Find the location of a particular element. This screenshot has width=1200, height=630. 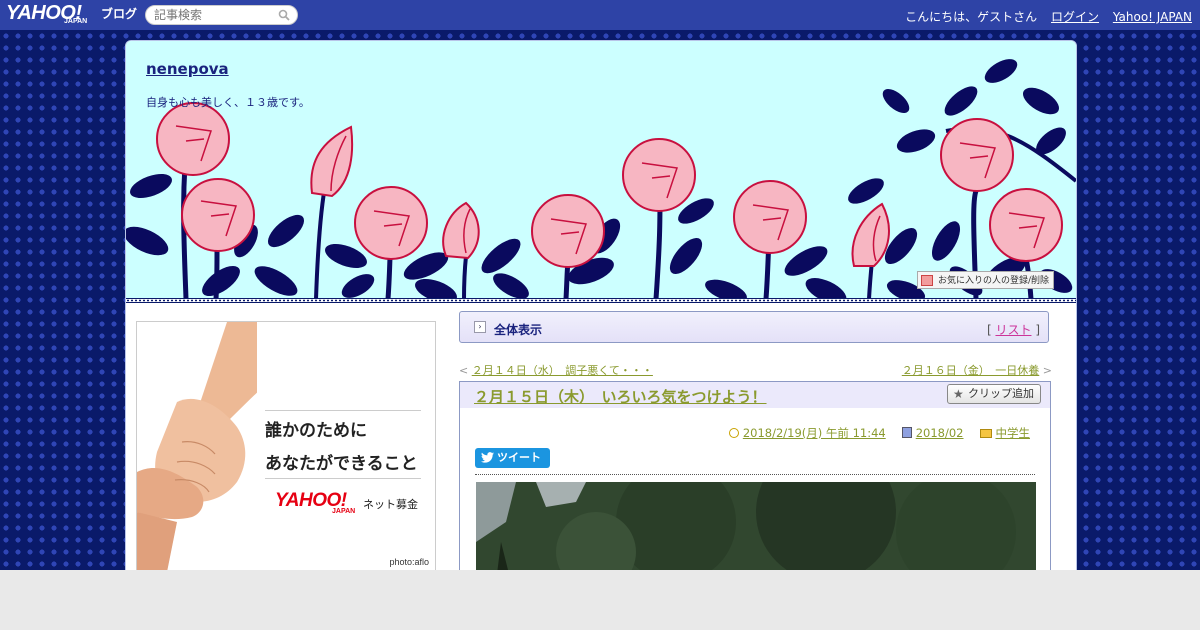

ad-headline-line1: 誰かのために is located at coordinates (316, 431).